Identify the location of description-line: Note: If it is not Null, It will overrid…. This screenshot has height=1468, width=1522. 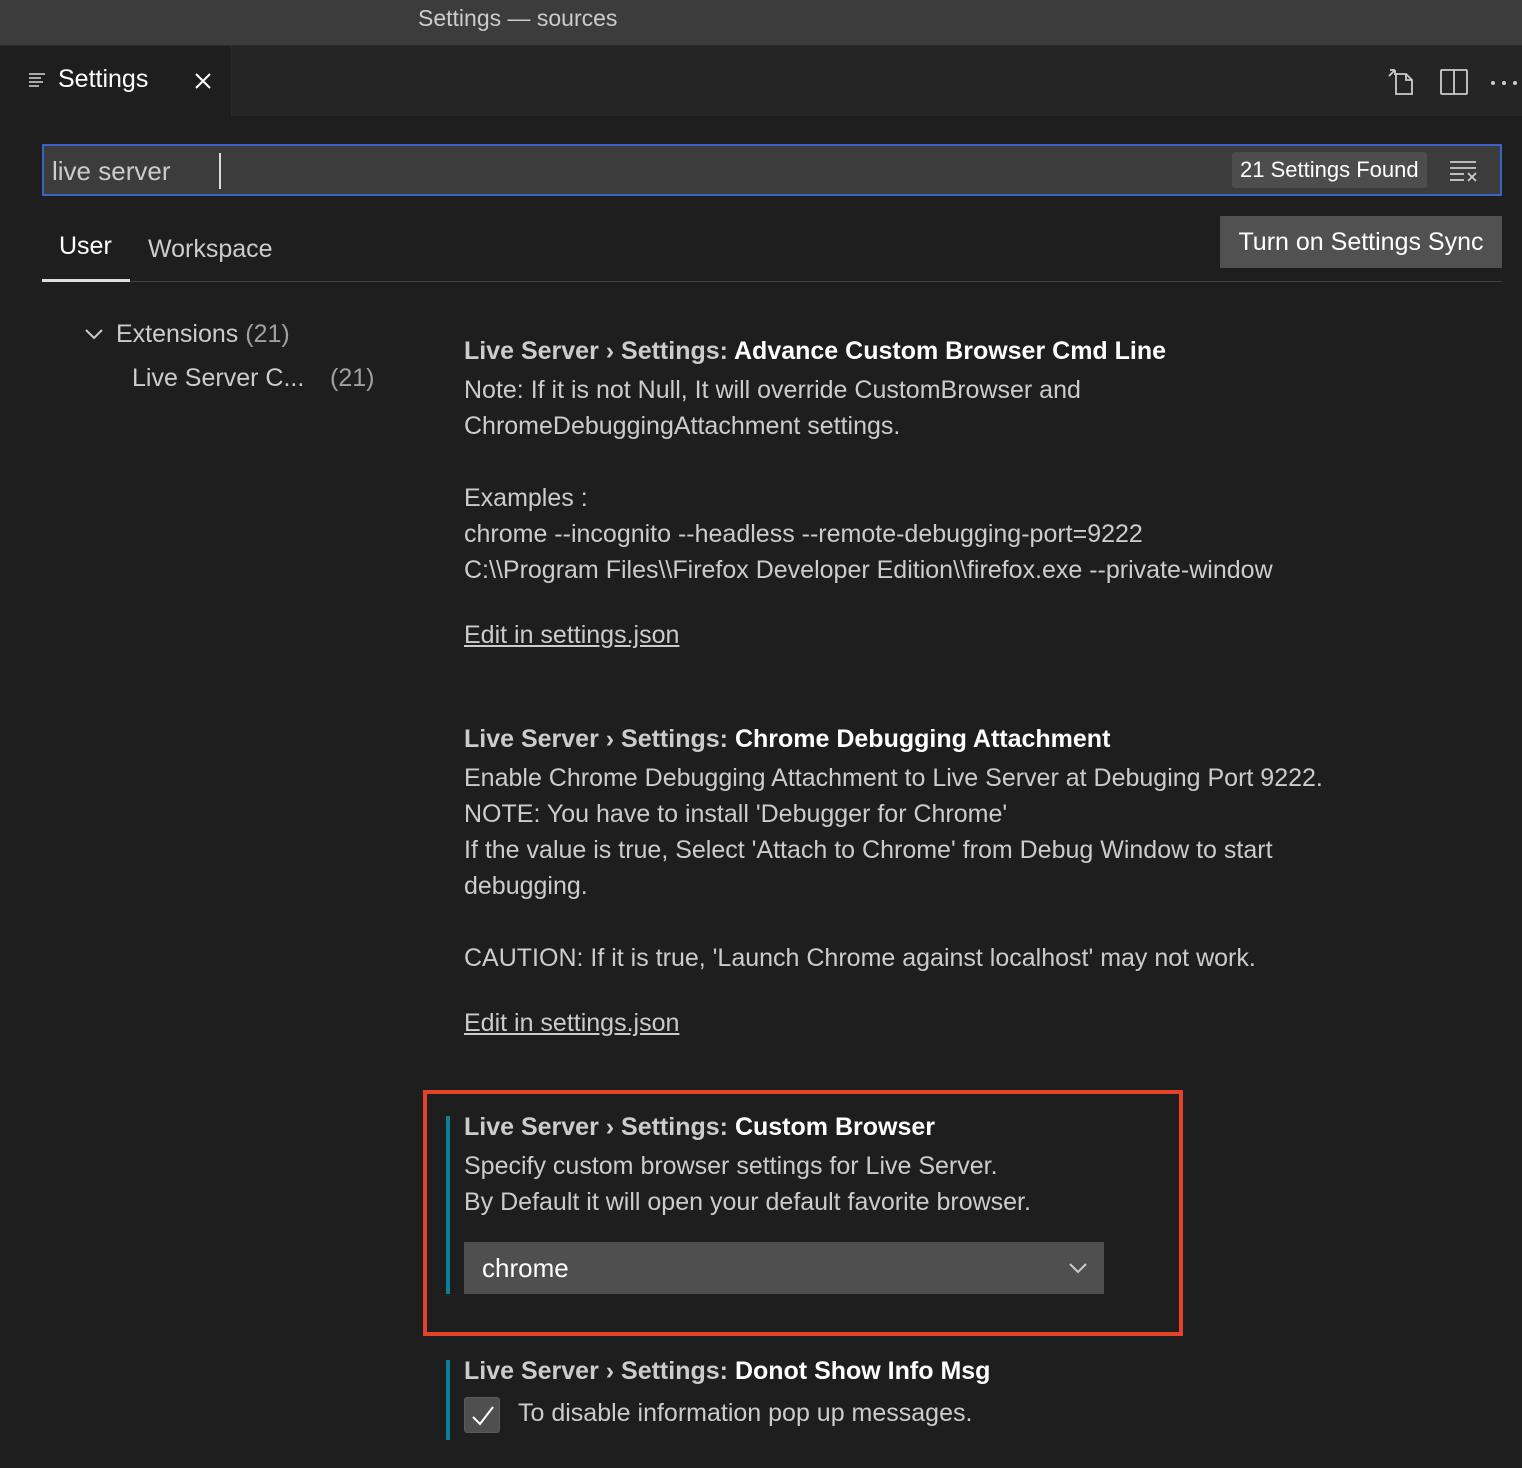
(772, 390).